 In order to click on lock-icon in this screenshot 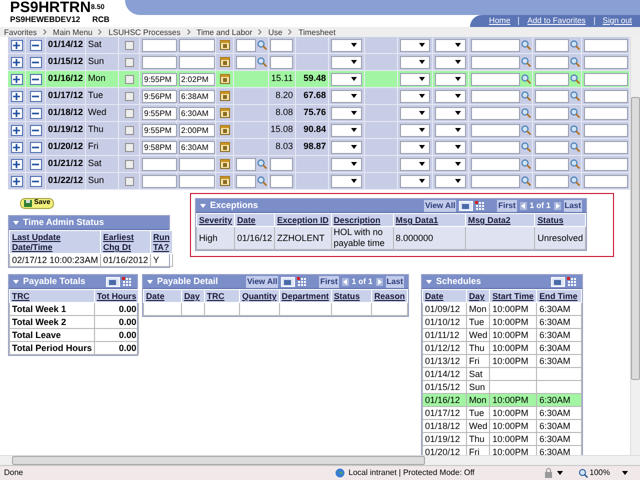, I will do `click(548, 473)`.